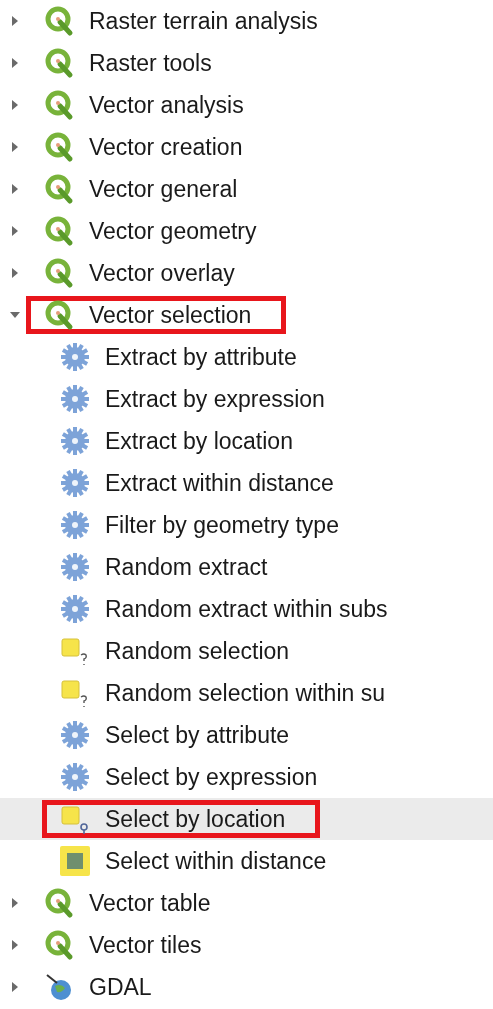 The image size is (493, 1009). What do you see at coordinates (250, 147) in the screenshot?
I see `tree-item: Vector creation` at bounding box center [250, 147].